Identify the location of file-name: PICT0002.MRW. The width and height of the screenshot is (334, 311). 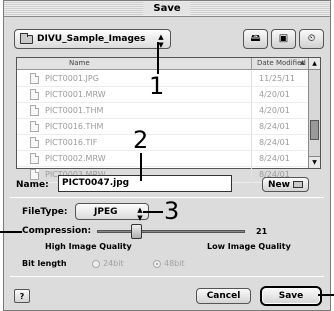
(75, 158).